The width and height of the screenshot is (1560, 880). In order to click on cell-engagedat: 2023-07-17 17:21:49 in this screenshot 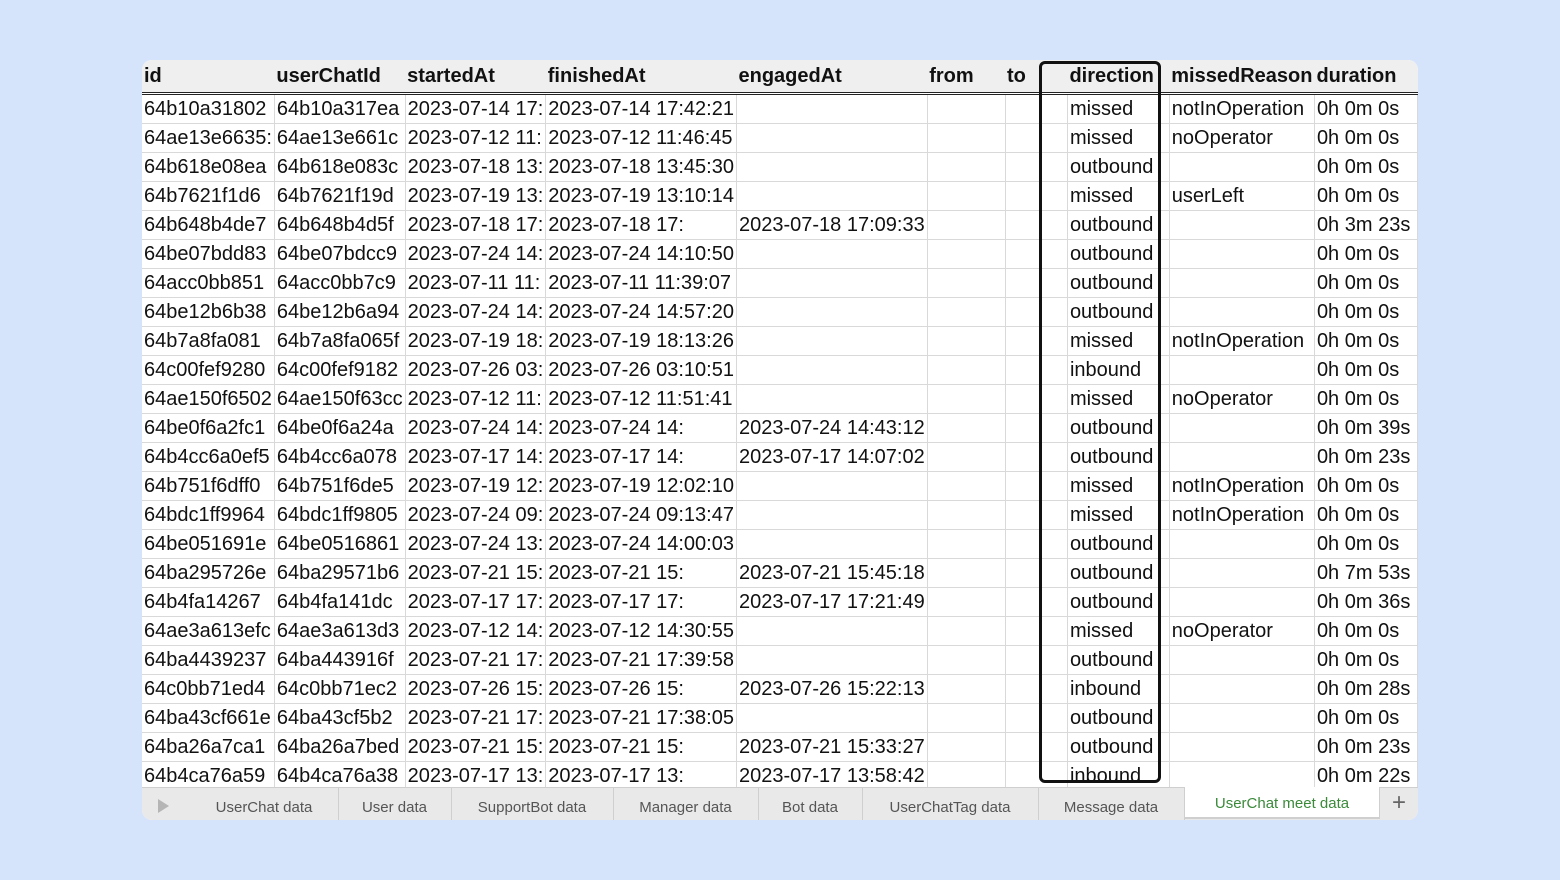, I will do `click(832, 602)`.